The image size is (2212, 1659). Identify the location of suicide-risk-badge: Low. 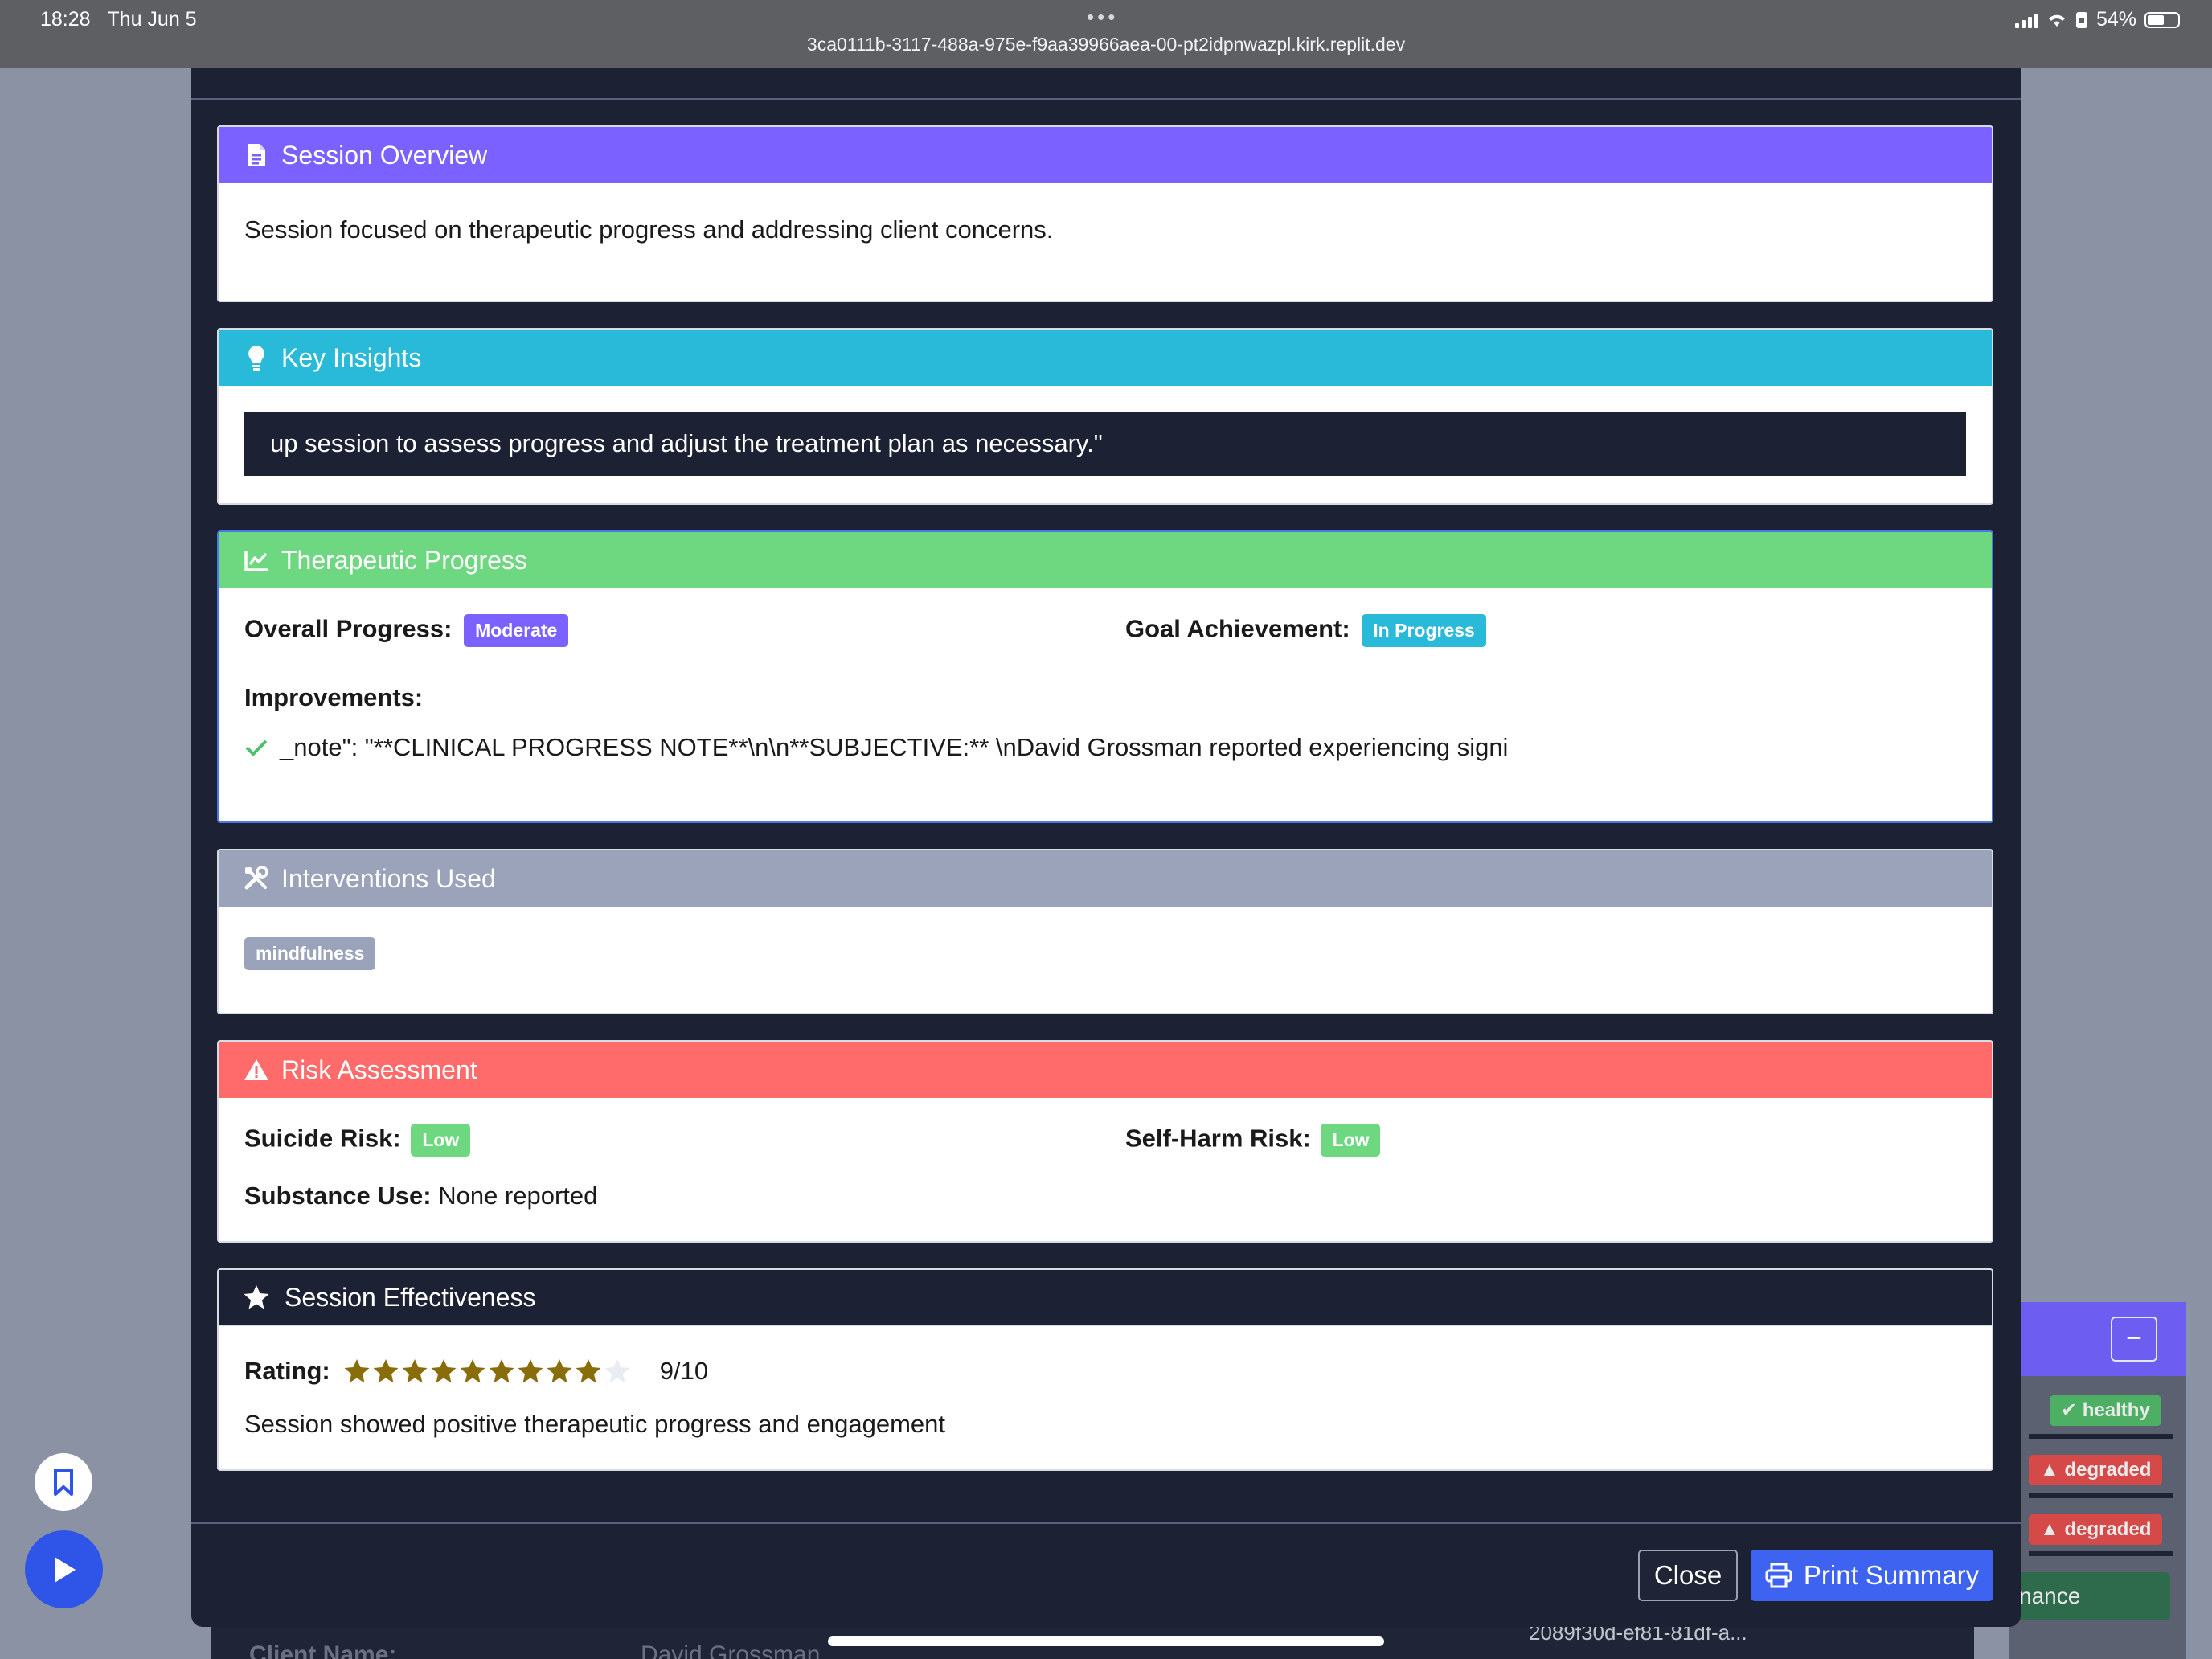
(441, 1140).